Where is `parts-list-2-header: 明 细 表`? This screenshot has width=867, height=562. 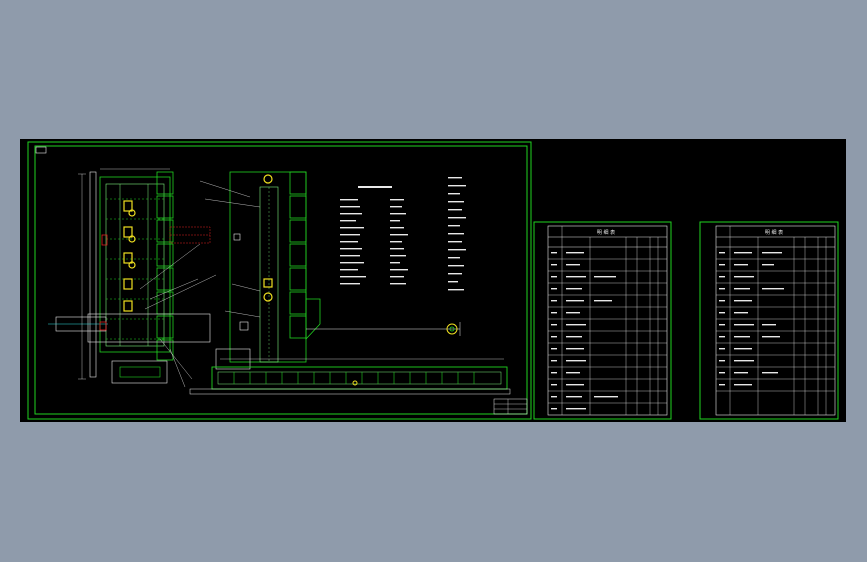 parts-list-2-header: 明 细 表 is located at coordinates (774, 232).